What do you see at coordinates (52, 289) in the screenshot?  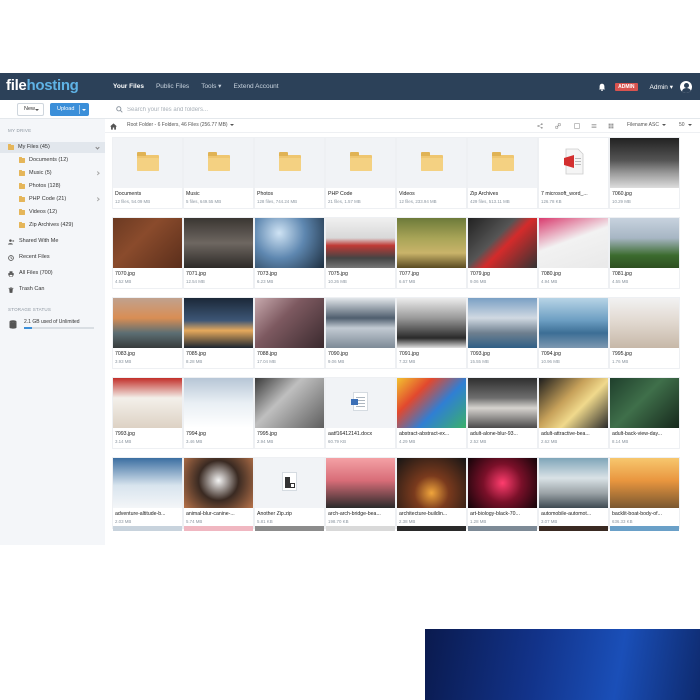 I see `sidebar-item-trash-can: Trash Can` at bounding box center [52, 289].